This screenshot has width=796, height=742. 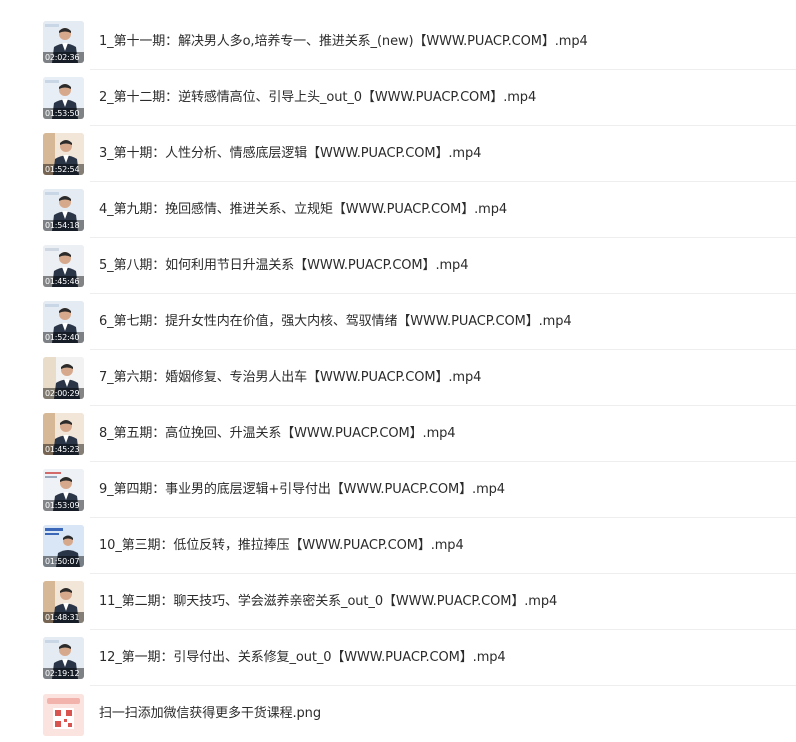 I want to click on file-name: 7_第六期：婚姻修复、专治男人出车【WWW.PUACP.COM】.mp4, so click(x=290, y=377).